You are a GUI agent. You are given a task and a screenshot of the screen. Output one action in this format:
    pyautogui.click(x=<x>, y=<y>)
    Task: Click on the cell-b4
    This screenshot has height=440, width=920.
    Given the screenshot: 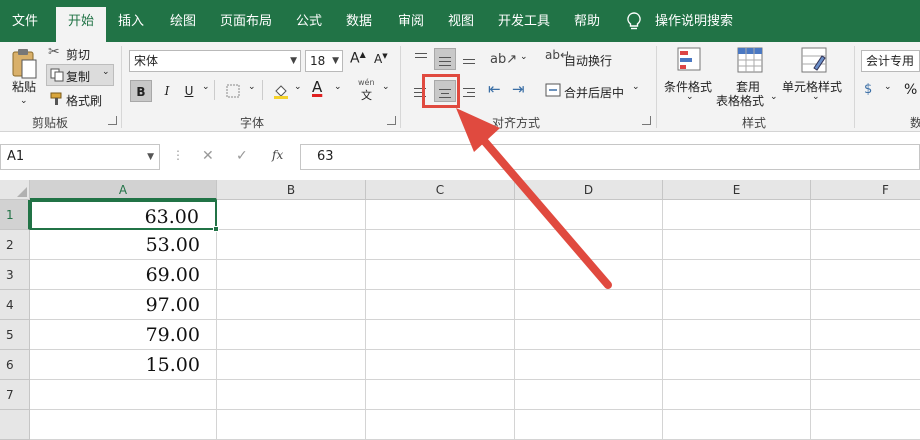 What is the action you would take?
    pyautogui.click(x=291, y=305)
    